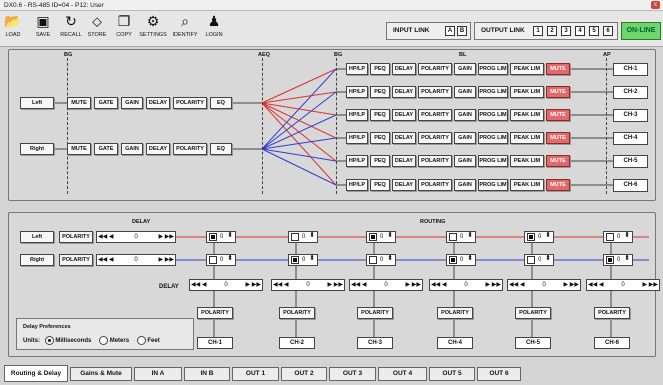 The image size is (663, 385). What do you see at coordinates (533, 313) in the screenshot?
I see `out5-polarity-button: POLARITY` at bounding box center [533, 313].